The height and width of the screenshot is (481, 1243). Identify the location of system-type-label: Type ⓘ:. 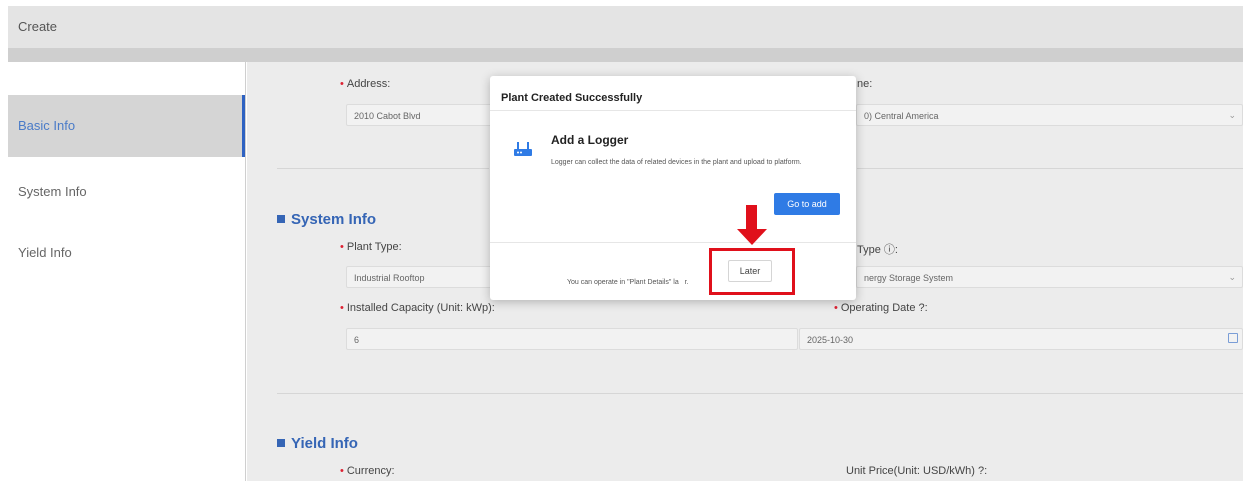
(877, 250).